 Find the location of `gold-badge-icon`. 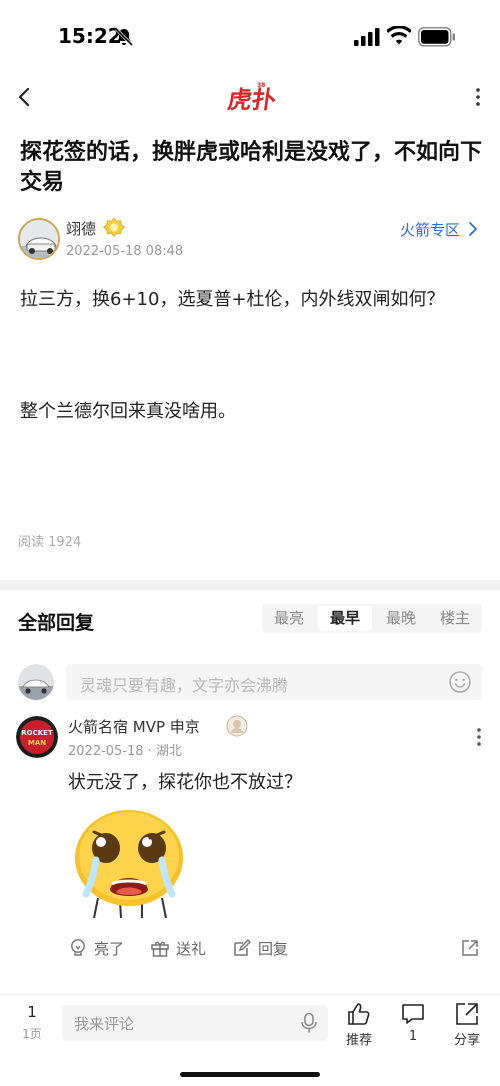

gold-badge-icon is located at coordinates (114, 227).